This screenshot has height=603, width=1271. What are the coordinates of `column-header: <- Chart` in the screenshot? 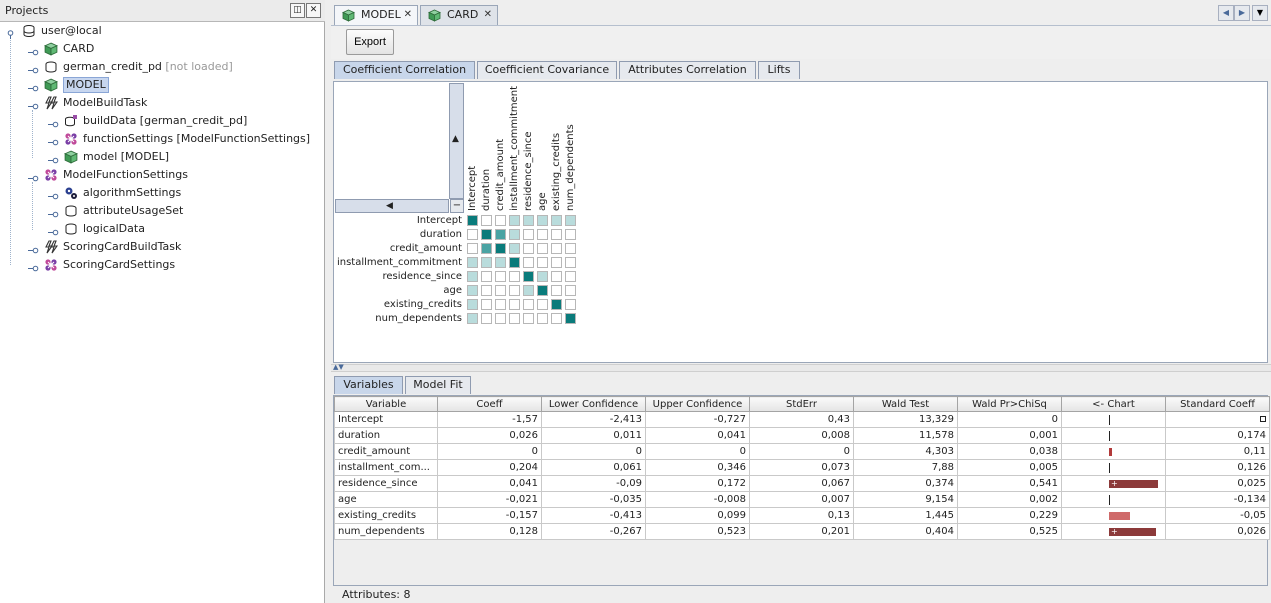 It's located at (1113, 404).